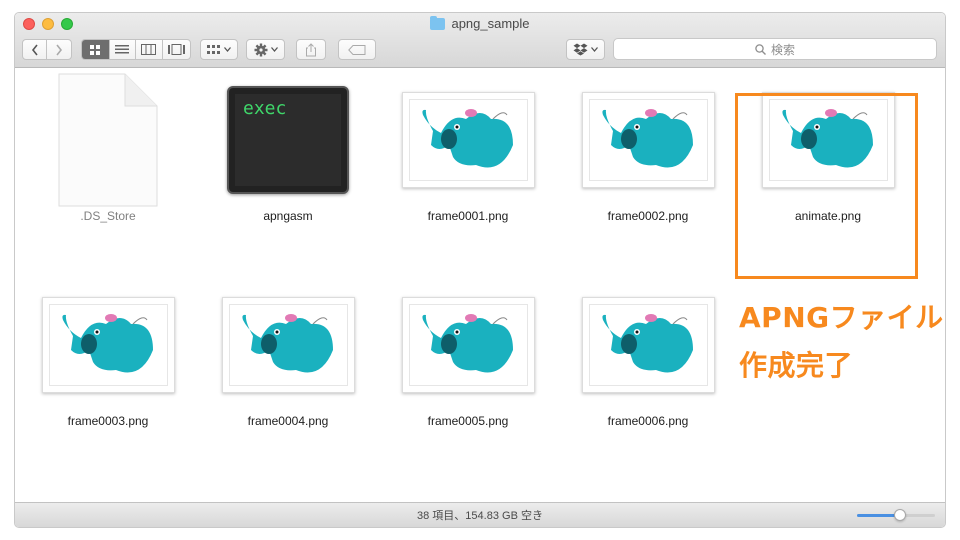  I want to click on search-placeholder: 検索, so click(782, 49).